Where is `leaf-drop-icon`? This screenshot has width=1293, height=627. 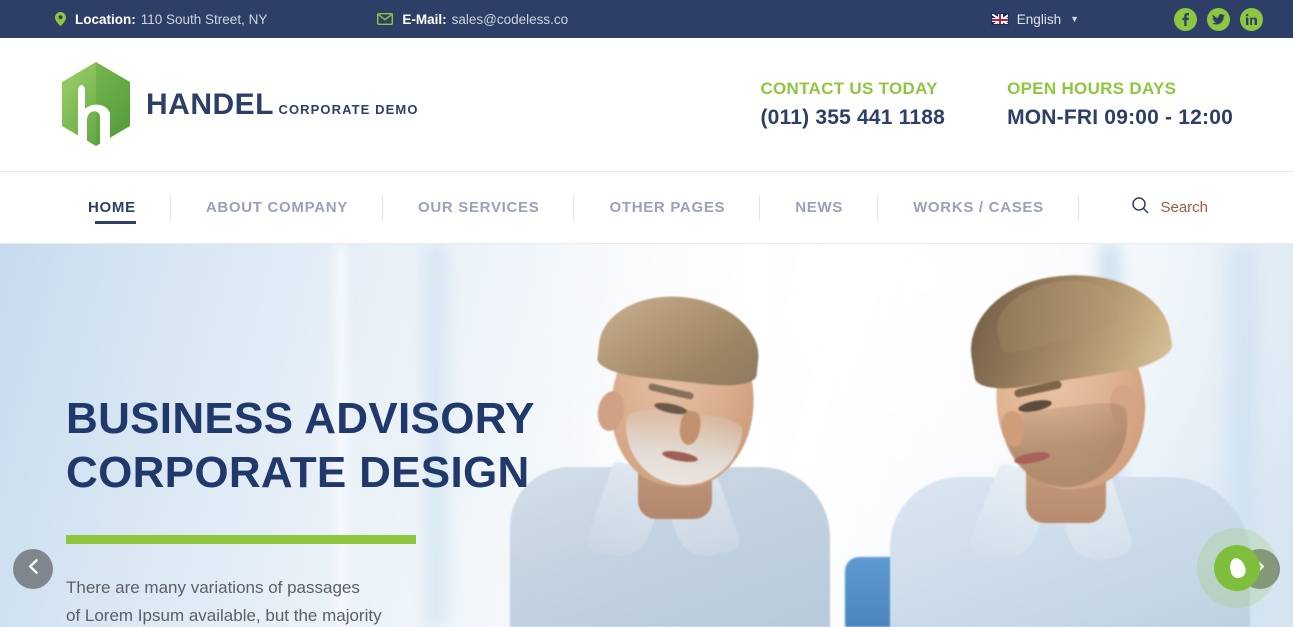
leaf-drop-icon is located at coordinates (1237, 568).